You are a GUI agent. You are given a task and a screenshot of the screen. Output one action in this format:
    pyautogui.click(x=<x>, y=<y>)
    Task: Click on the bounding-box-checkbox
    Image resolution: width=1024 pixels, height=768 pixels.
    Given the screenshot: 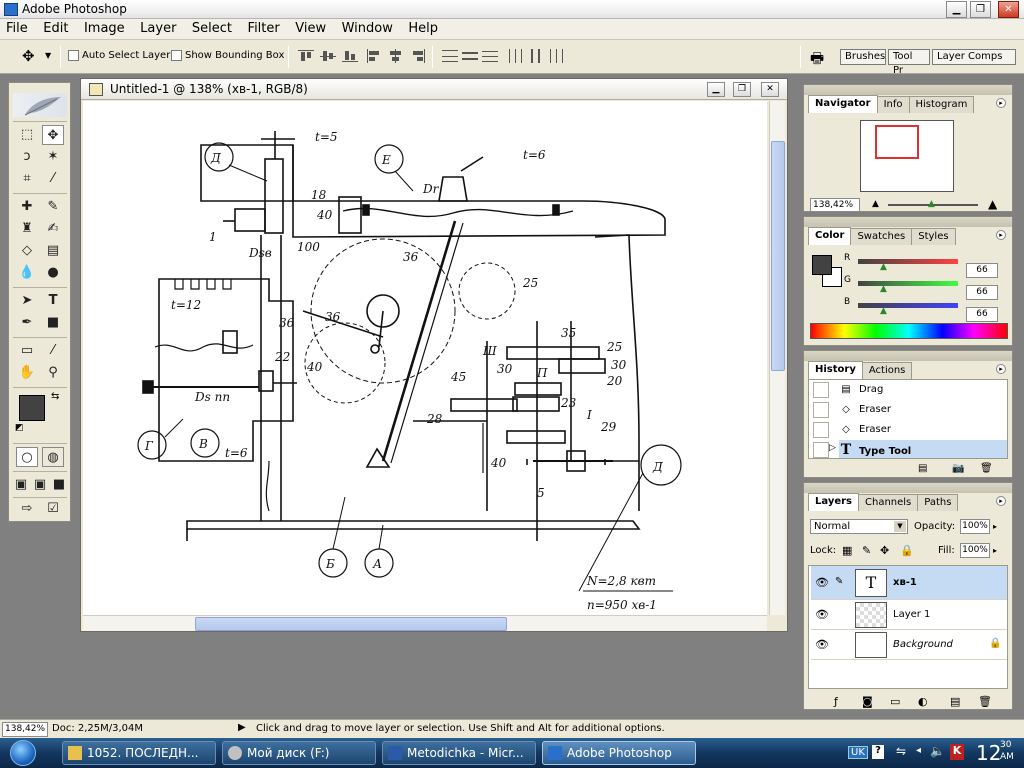 What is the action you would take?
    pyautogui.click(x=176, y=55)
    